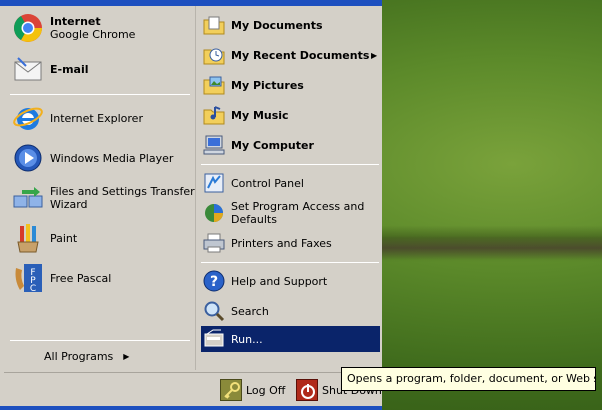 The image size is (602, 410). I want to click on pinned-internet-title: Internet, so click(75, 21).